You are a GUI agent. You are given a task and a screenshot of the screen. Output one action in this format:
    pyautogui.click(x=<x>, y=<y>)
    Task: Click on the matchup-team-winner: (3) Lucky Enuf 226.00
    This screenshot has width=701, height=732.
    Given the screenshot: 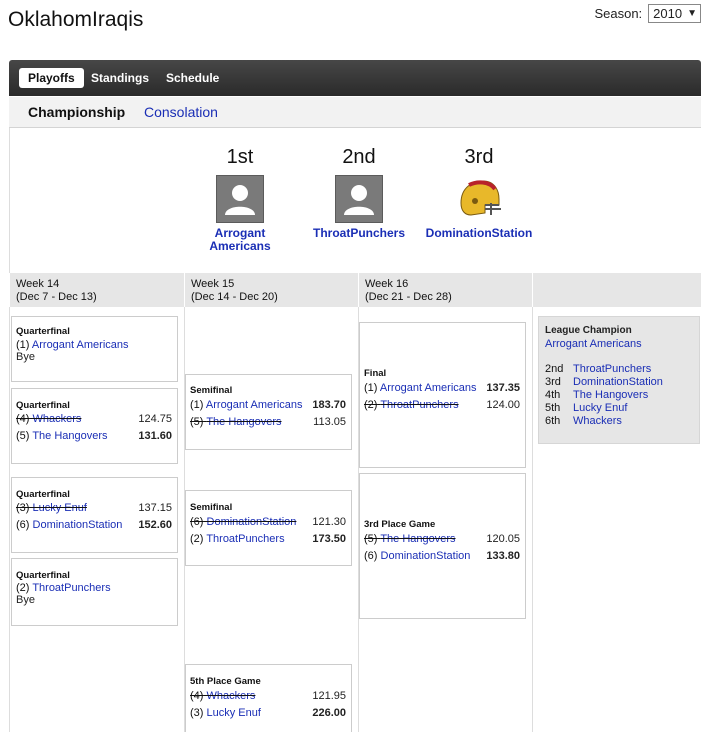 What is the action you would take?
    pyautogui.click(x=268, y=713)
    